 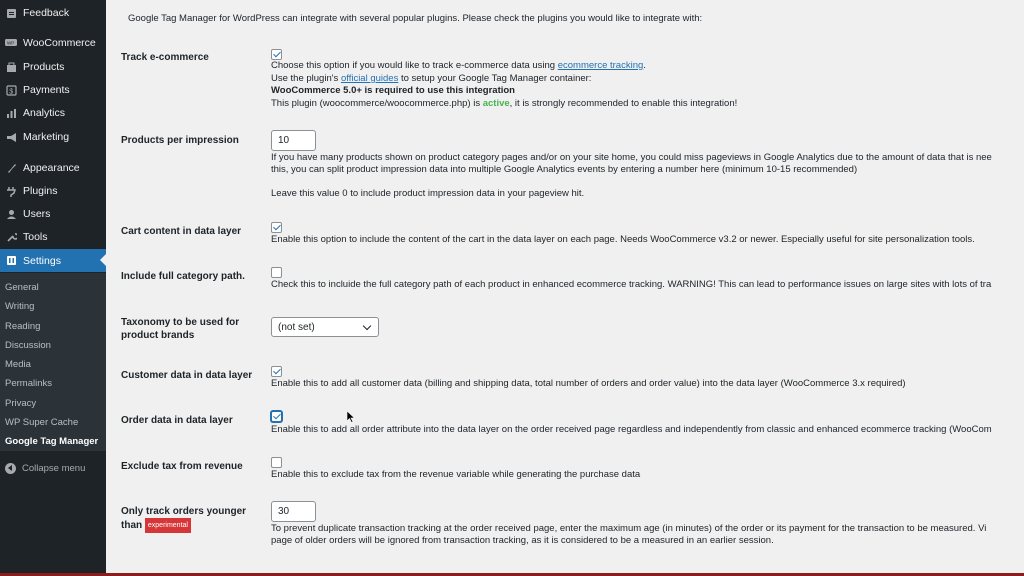 I want to click on sidebar-item-settings: Settings, so click(x=53, y=260).